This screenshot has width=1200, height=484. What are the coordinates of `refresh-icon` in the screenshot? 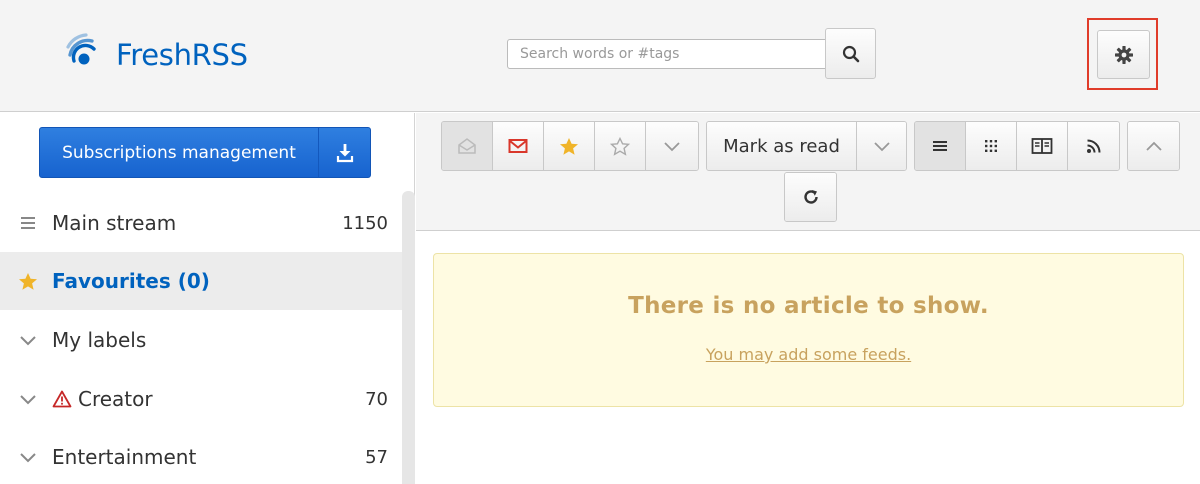 It's located at (810, 197).